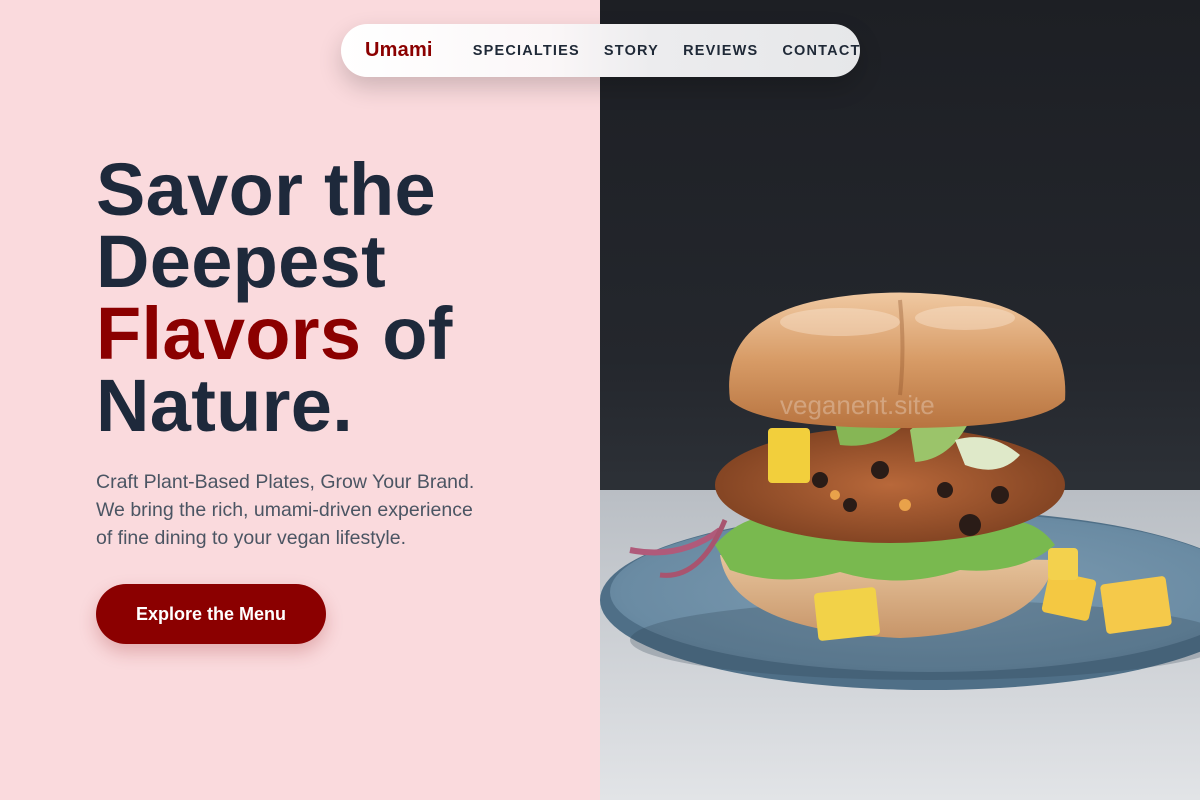  I want to click on nav-link-specialties: SPECIALTIES, so click(526, 51).